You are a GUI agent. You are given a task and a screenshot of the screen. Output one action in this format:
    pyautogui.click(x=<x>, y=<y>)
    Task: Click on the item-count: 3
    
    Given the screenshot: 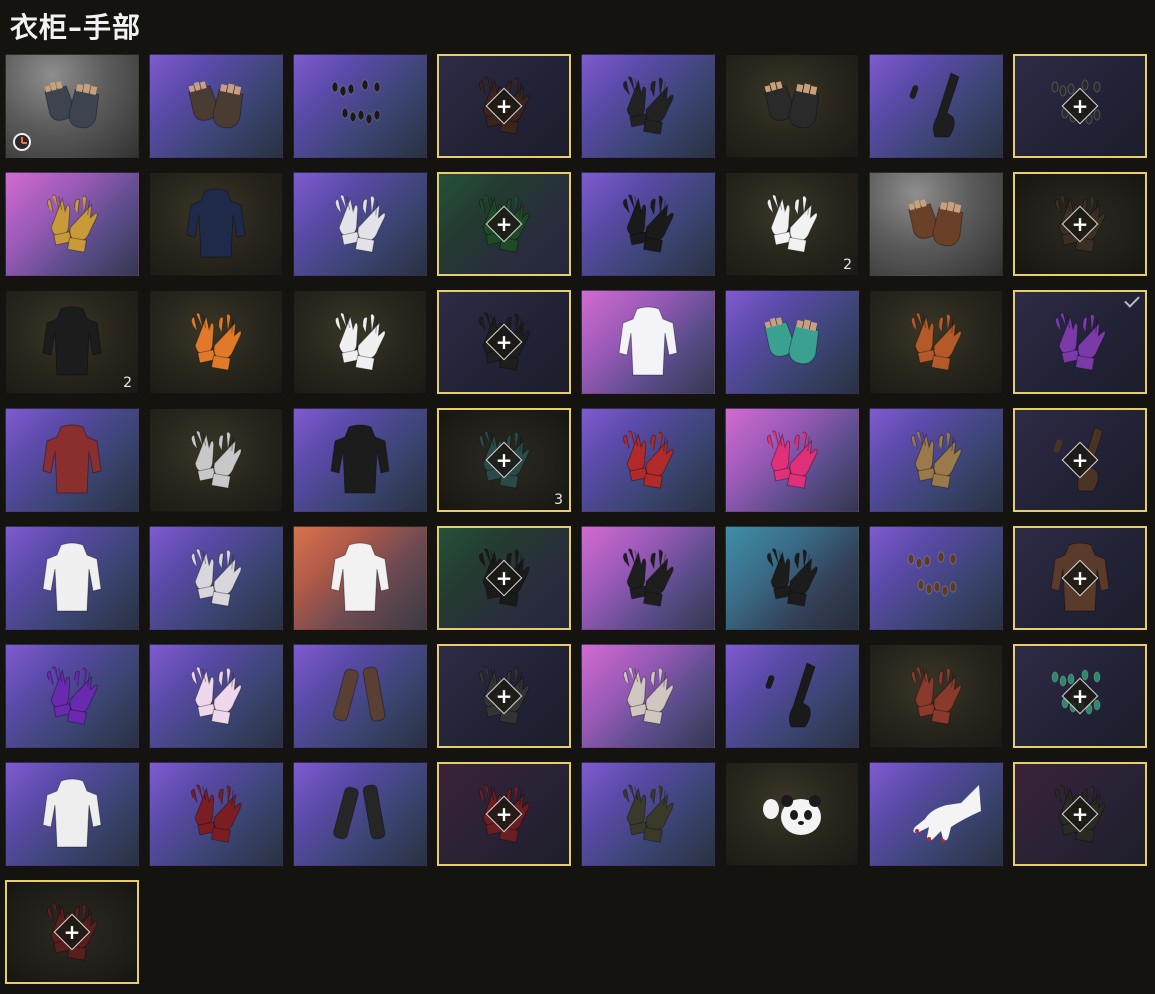 What is the action you would take?
    pyautogui.click(x=558, y=500)
    